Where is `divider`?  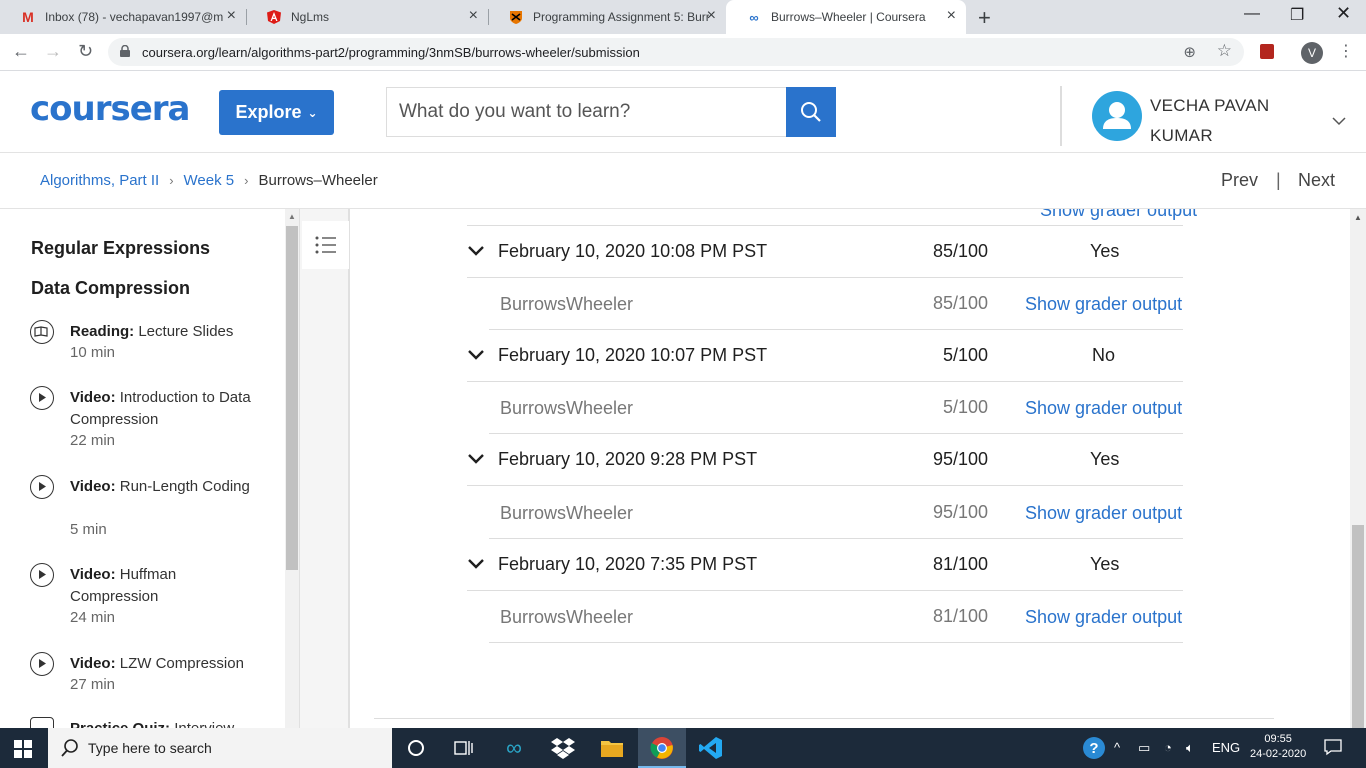 divider is located at coordinates (824, 718).